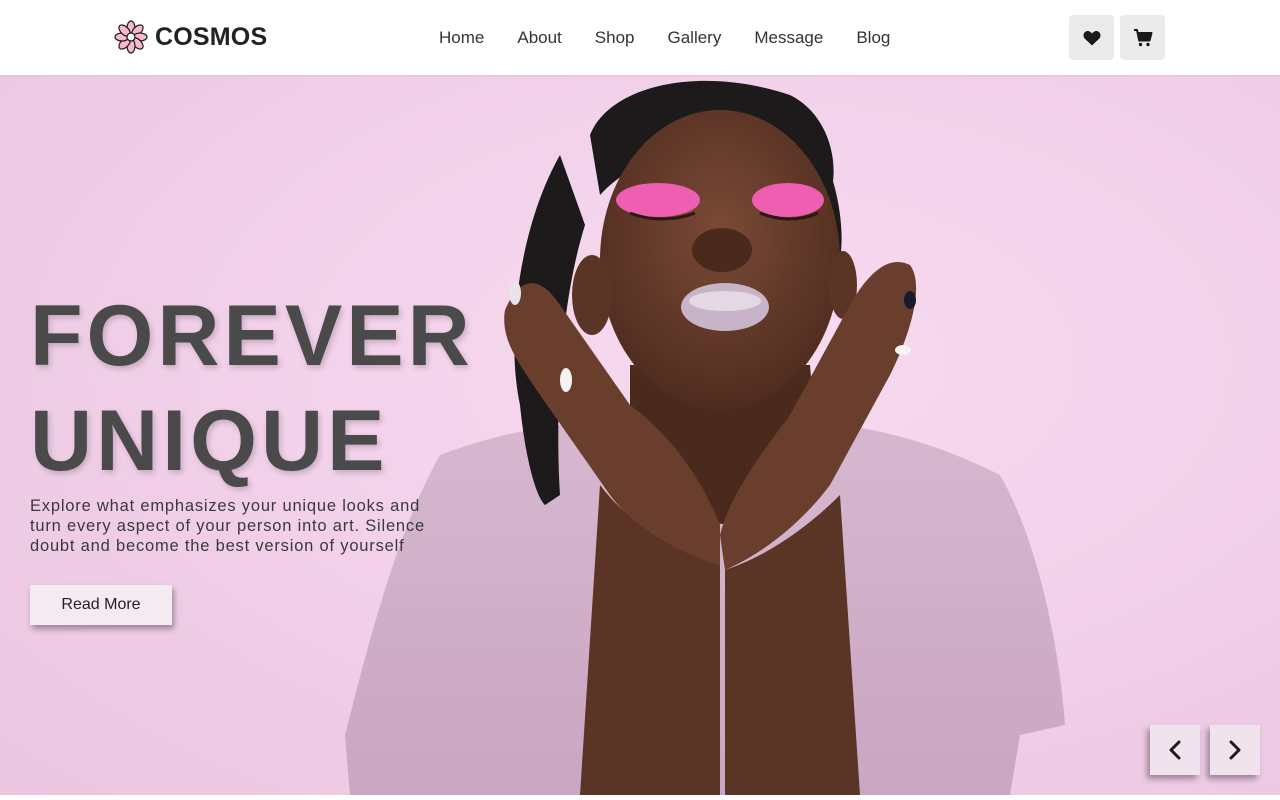 The image size is (1280, 800). Describe the element at coordinates (101, 605) in the screenshot. I see `read-more-button: Read More` at that location.